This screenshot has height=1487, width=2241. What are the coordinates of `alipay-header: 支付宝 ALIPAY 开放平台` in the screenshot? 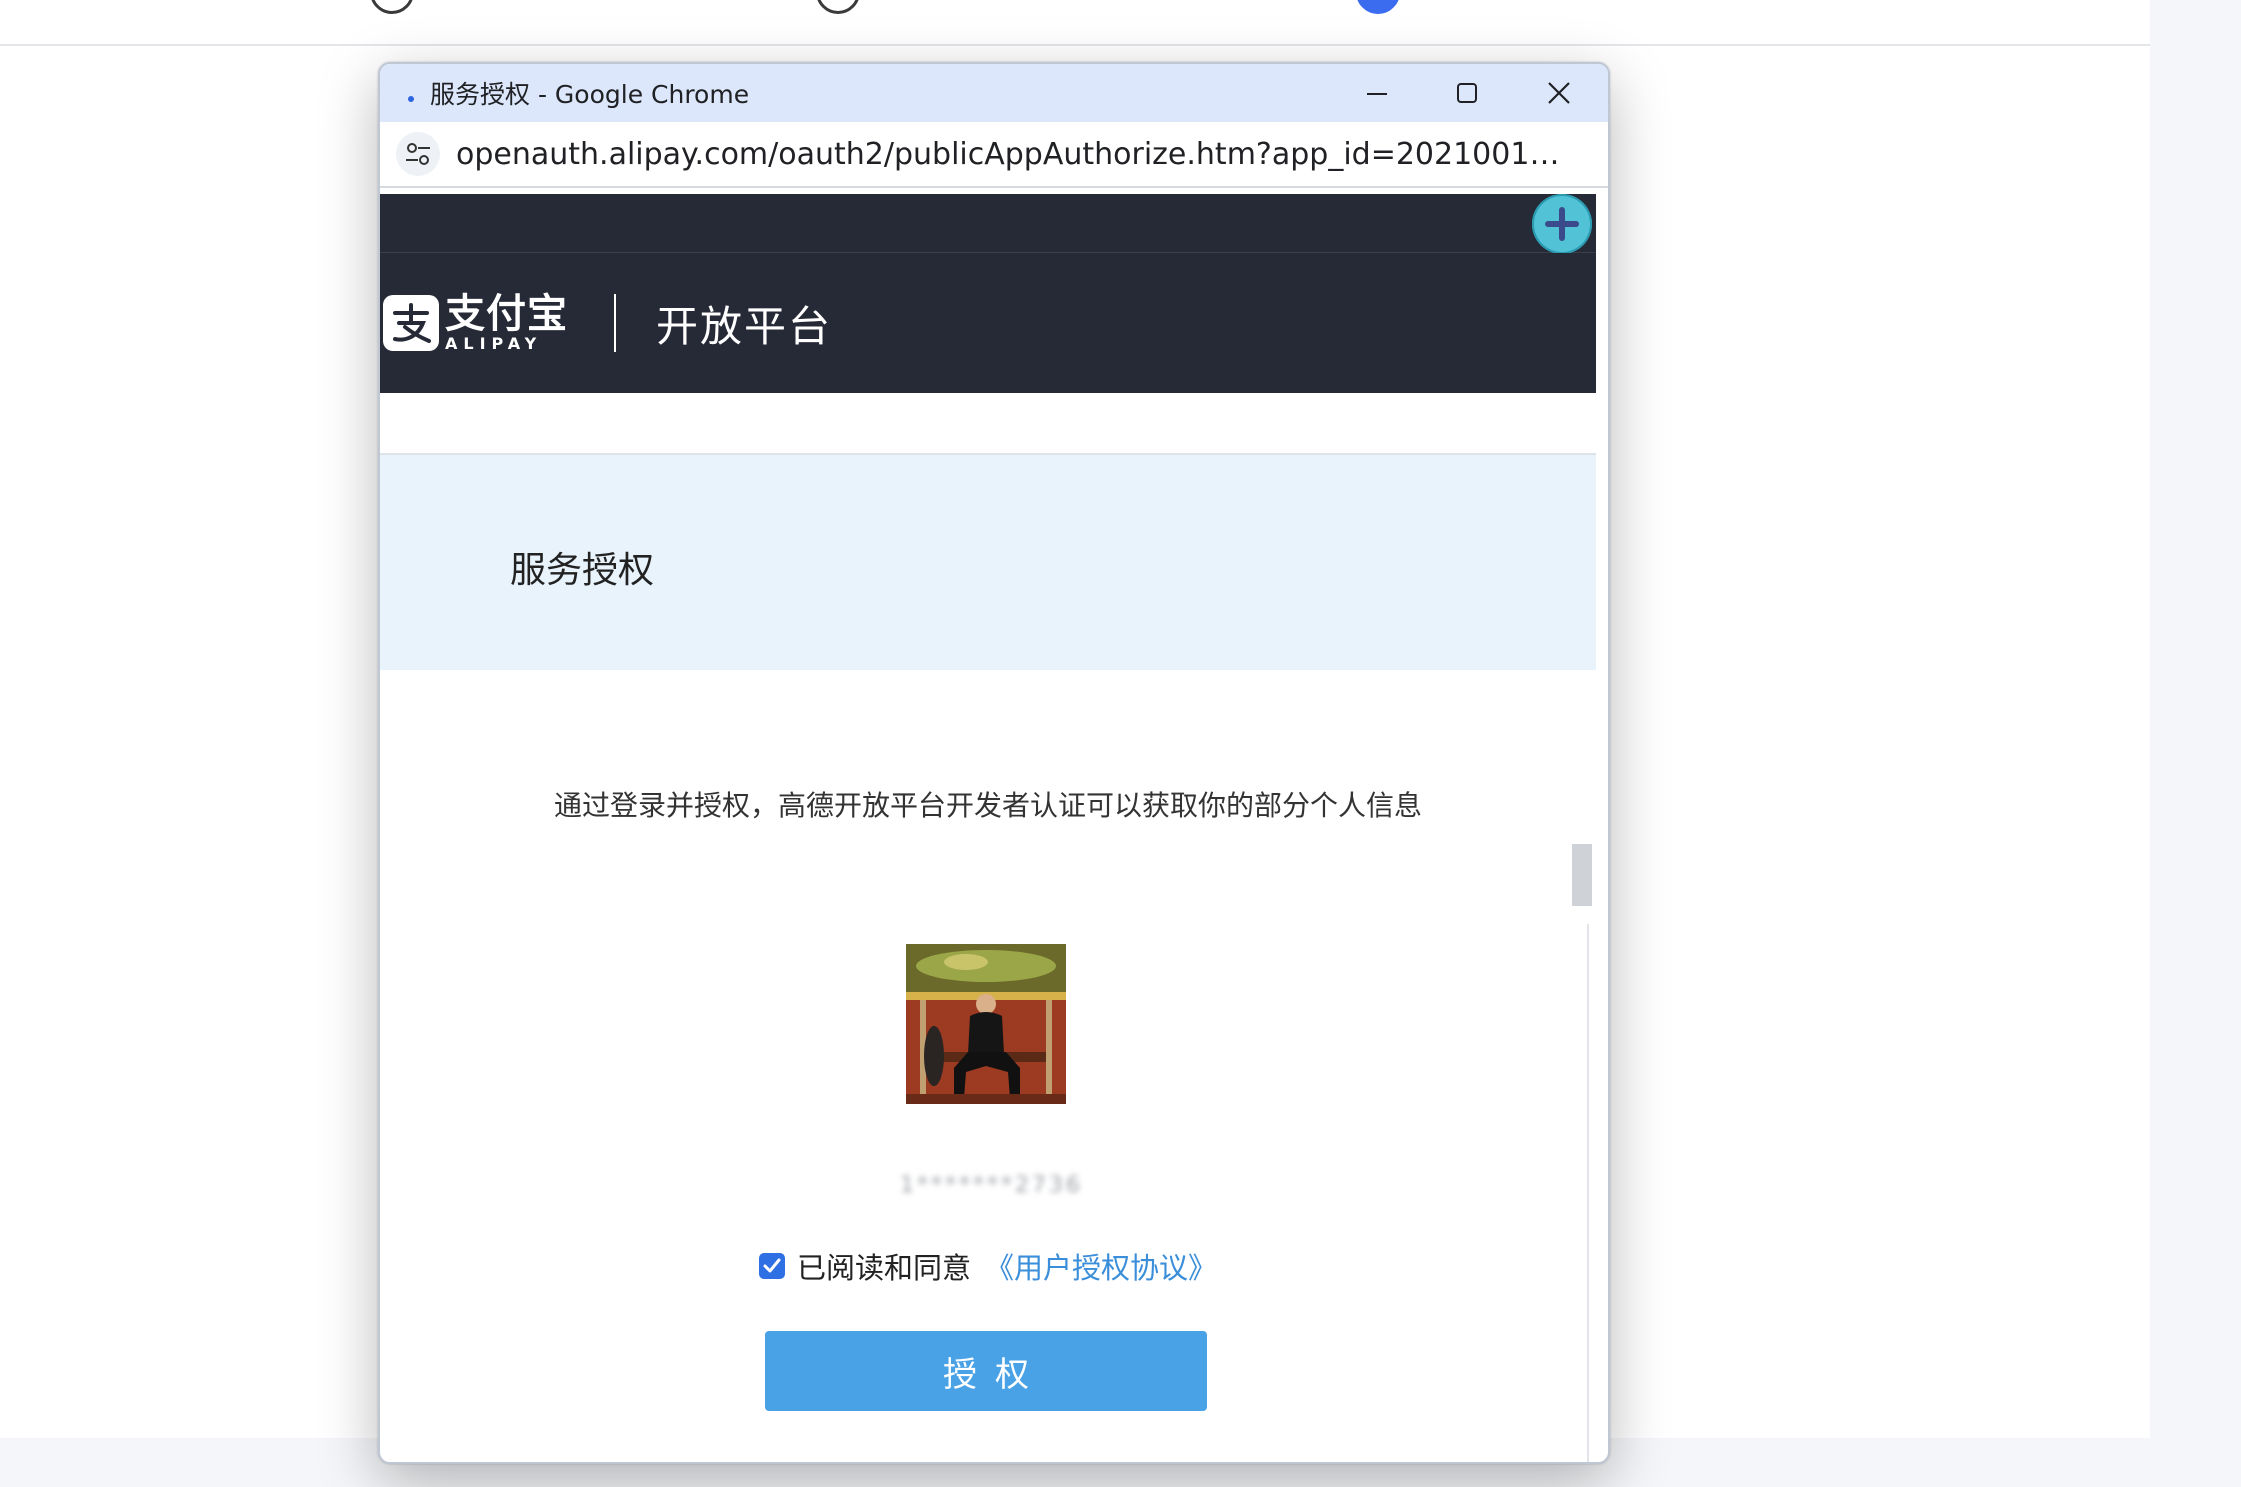 It's located at (988, 323).